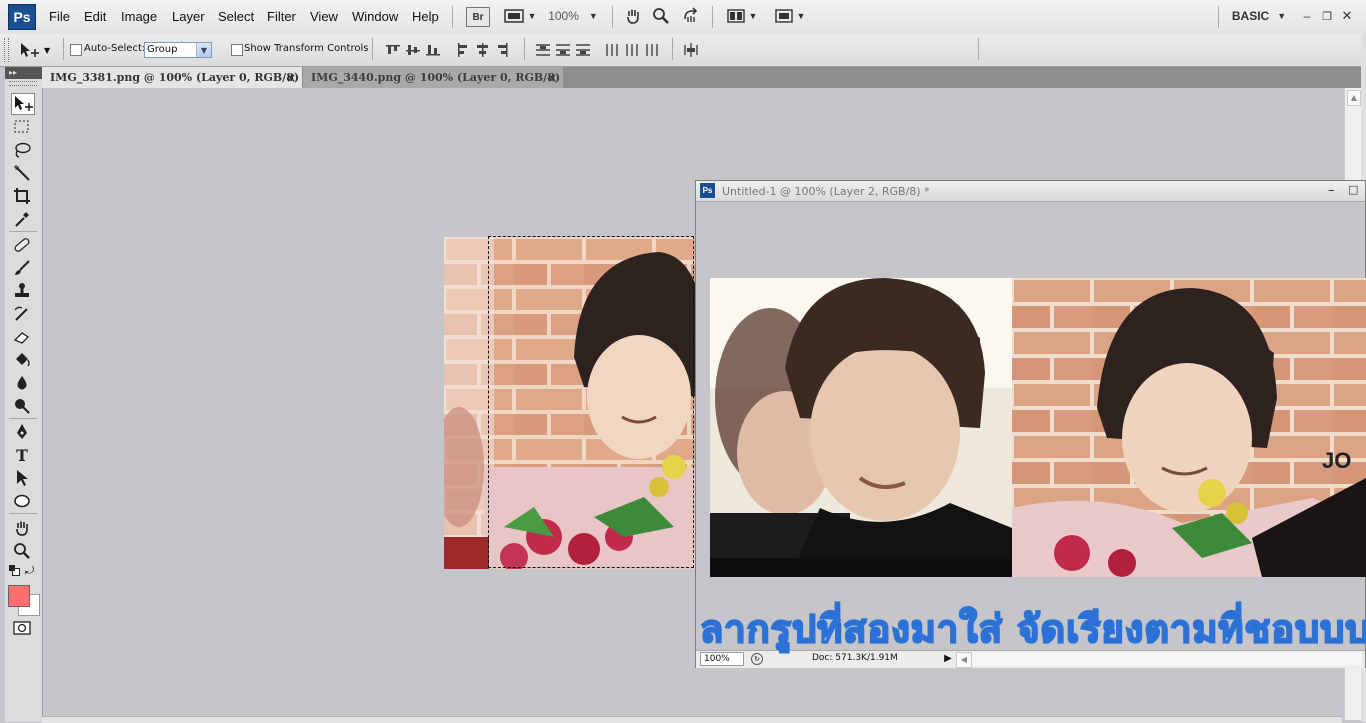 The height and width of the screenshot is (723, 1366). I want to click on magic-wand-icon, so click(22, 173).